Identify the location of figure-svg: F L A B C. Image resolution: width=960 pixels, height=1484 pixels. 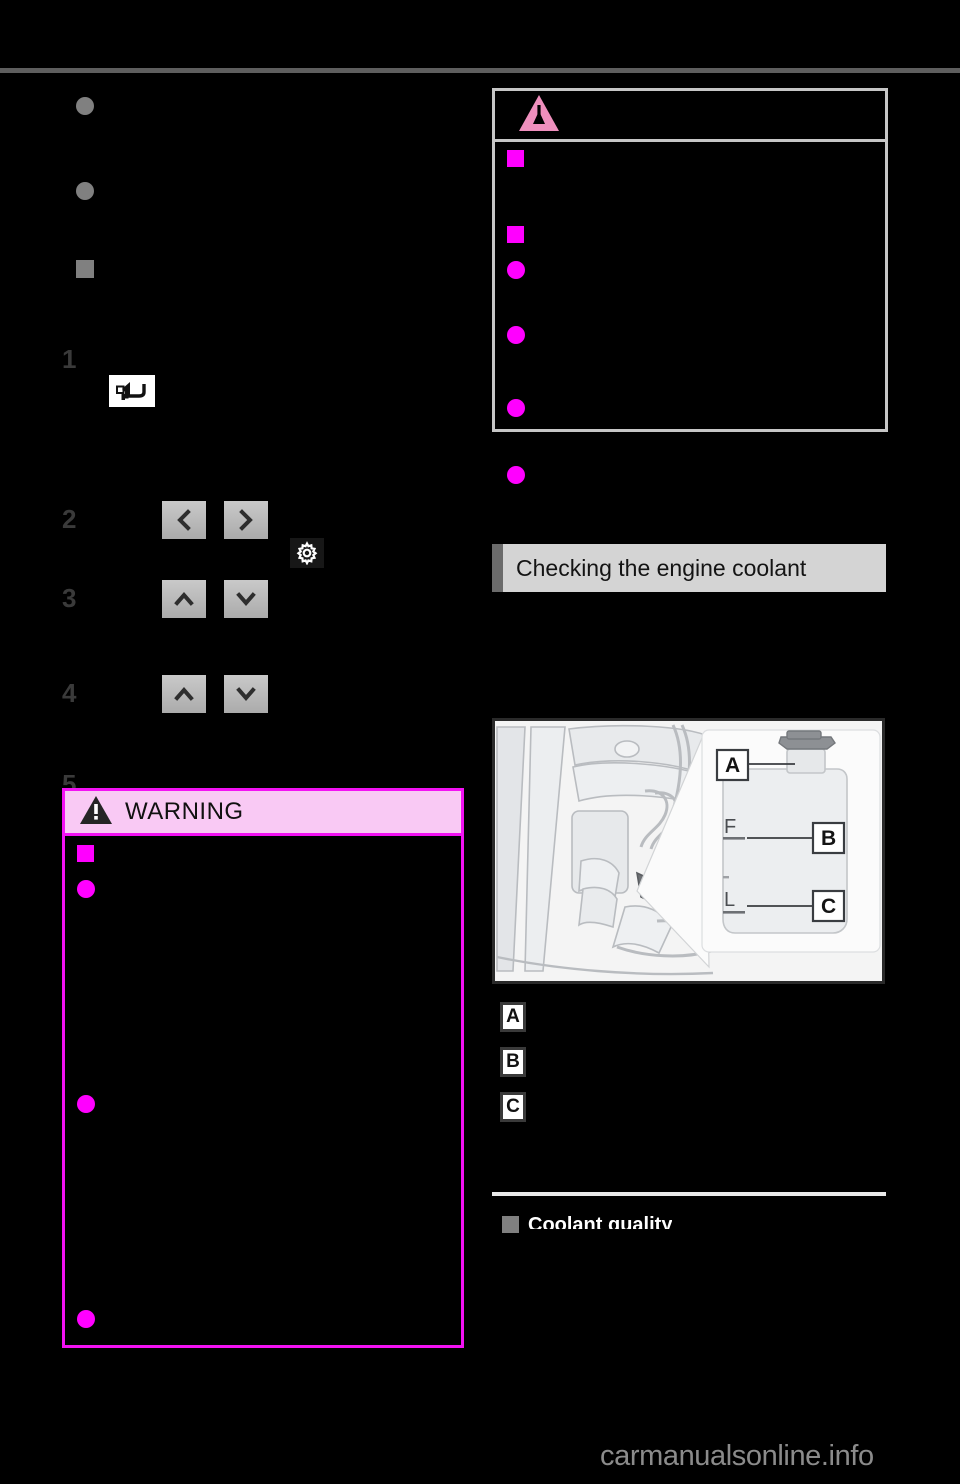
(688, 851).